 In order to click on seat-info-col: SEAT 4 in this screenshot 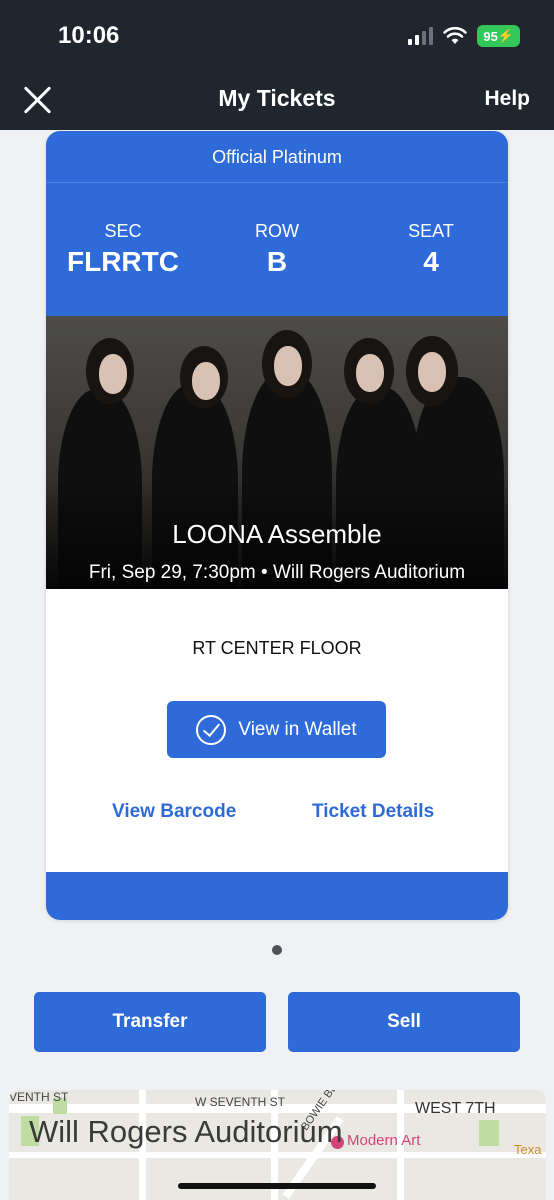, I will do `click(431, 249)`.